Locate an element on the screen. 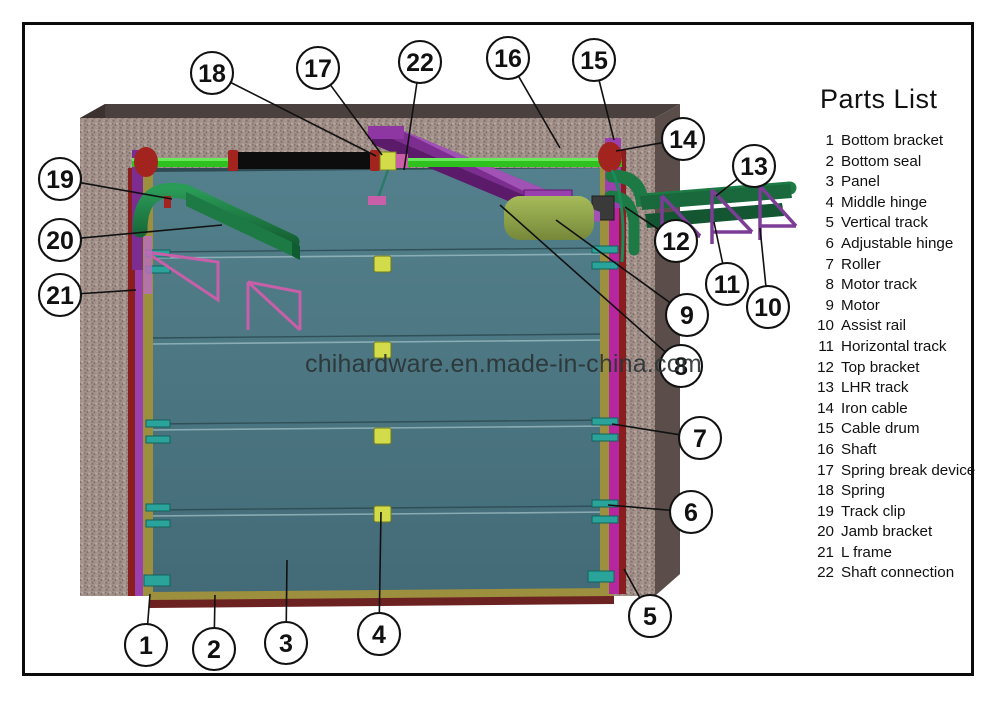 The height and width of the screenshot is (706, 1000). callout-bubble-22: 22 is located at coordinates (420, 62).